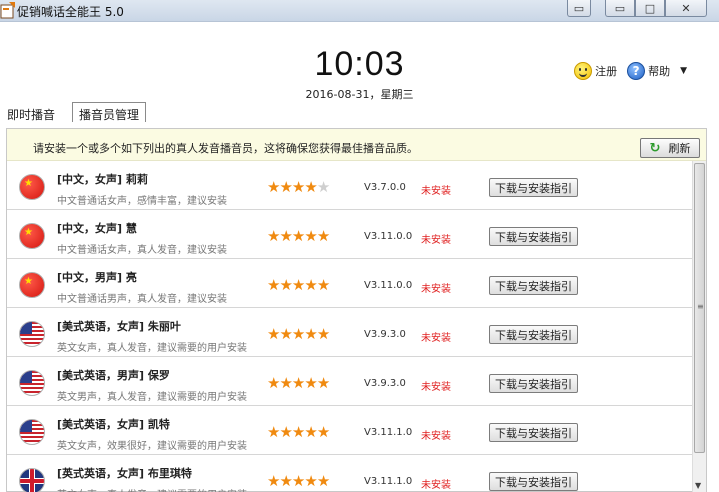 The image size is (719, 492). What do you see at coordinates (113, 424) in the screenshot?
I see `announcer-name: [美式英语，女声] 凯特` at bounding box center [113, 424].